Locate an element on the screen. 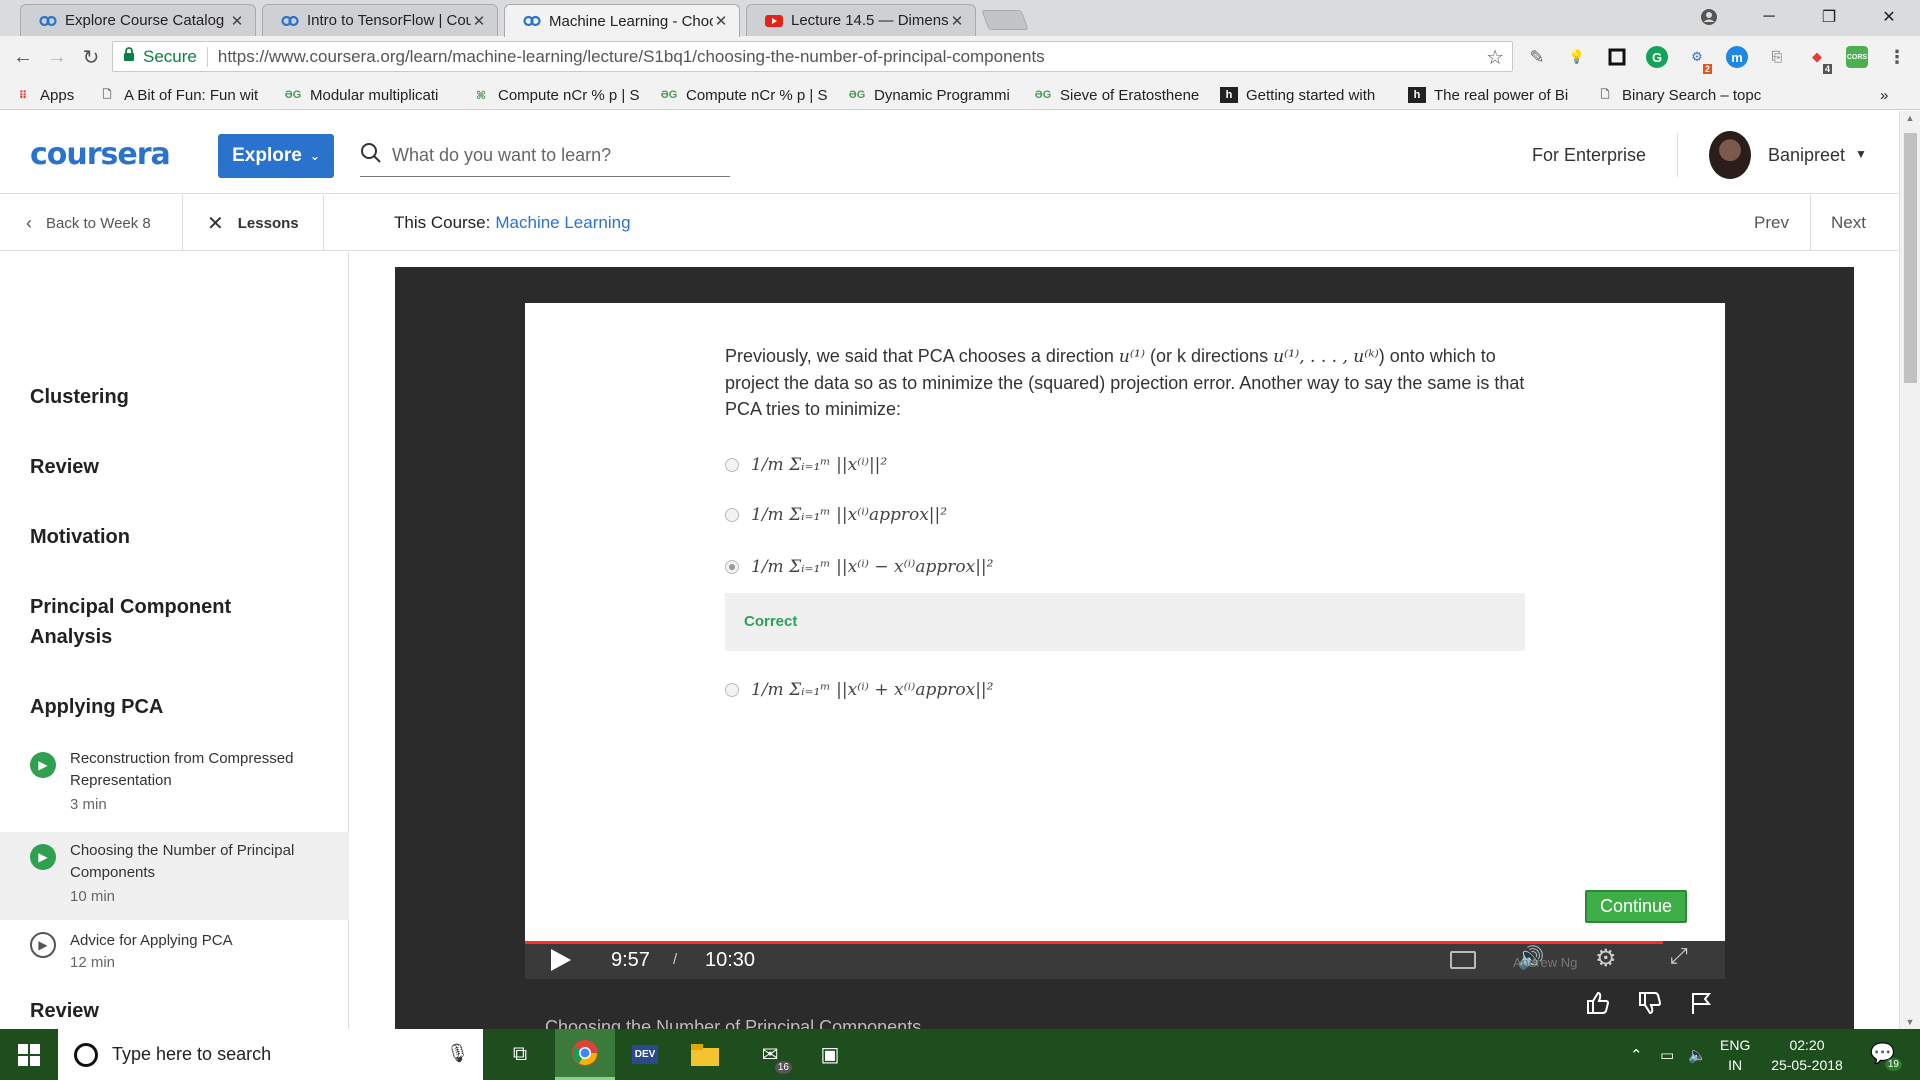 Image resolution: width=1920 pixels, height=1080 pixels. battery-icon: ▭ is located at coordinates (1667, 1054).